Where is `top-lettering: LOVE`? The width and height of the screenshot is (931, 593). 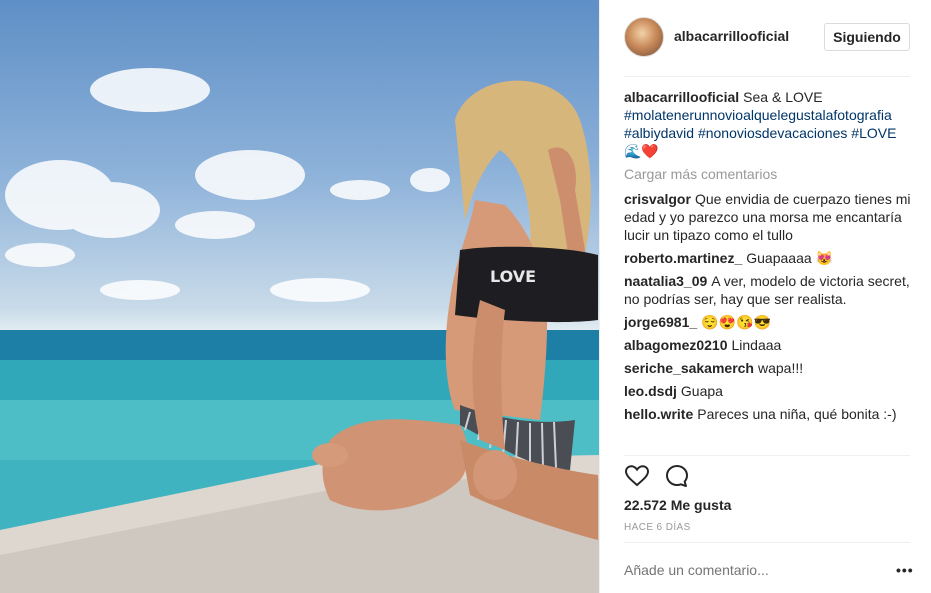 top-lettering: LOVE is located at coordinates (513, 276).